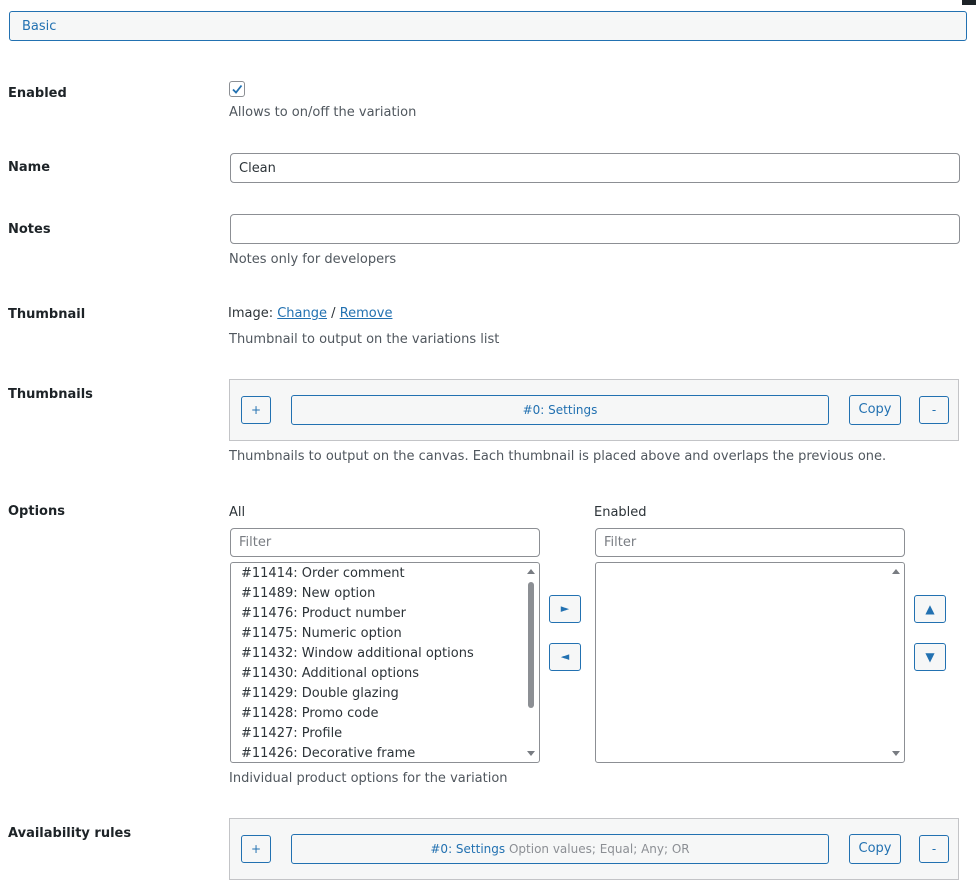 This screenshot has width=976, height=891. Describe the element at coordinates (50, 394) in the screenshot. I see `thumbnails-label: Thumbnails` at that location.